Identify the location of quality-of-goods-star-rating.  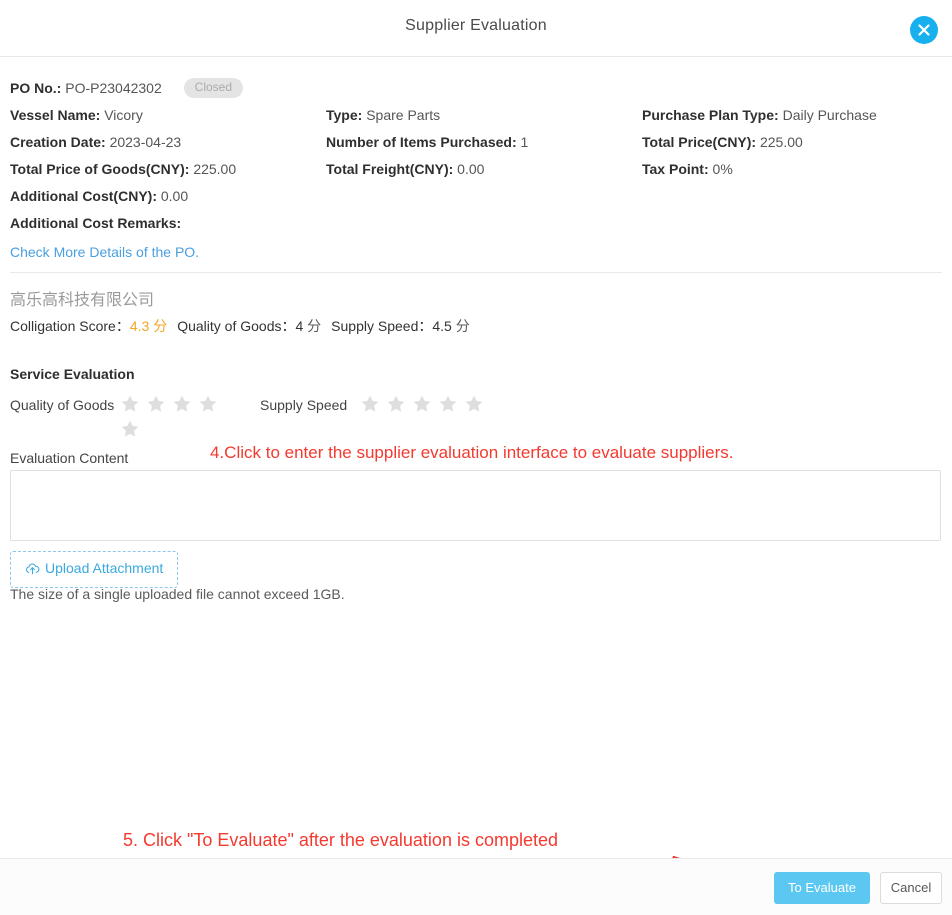
(175, 419).